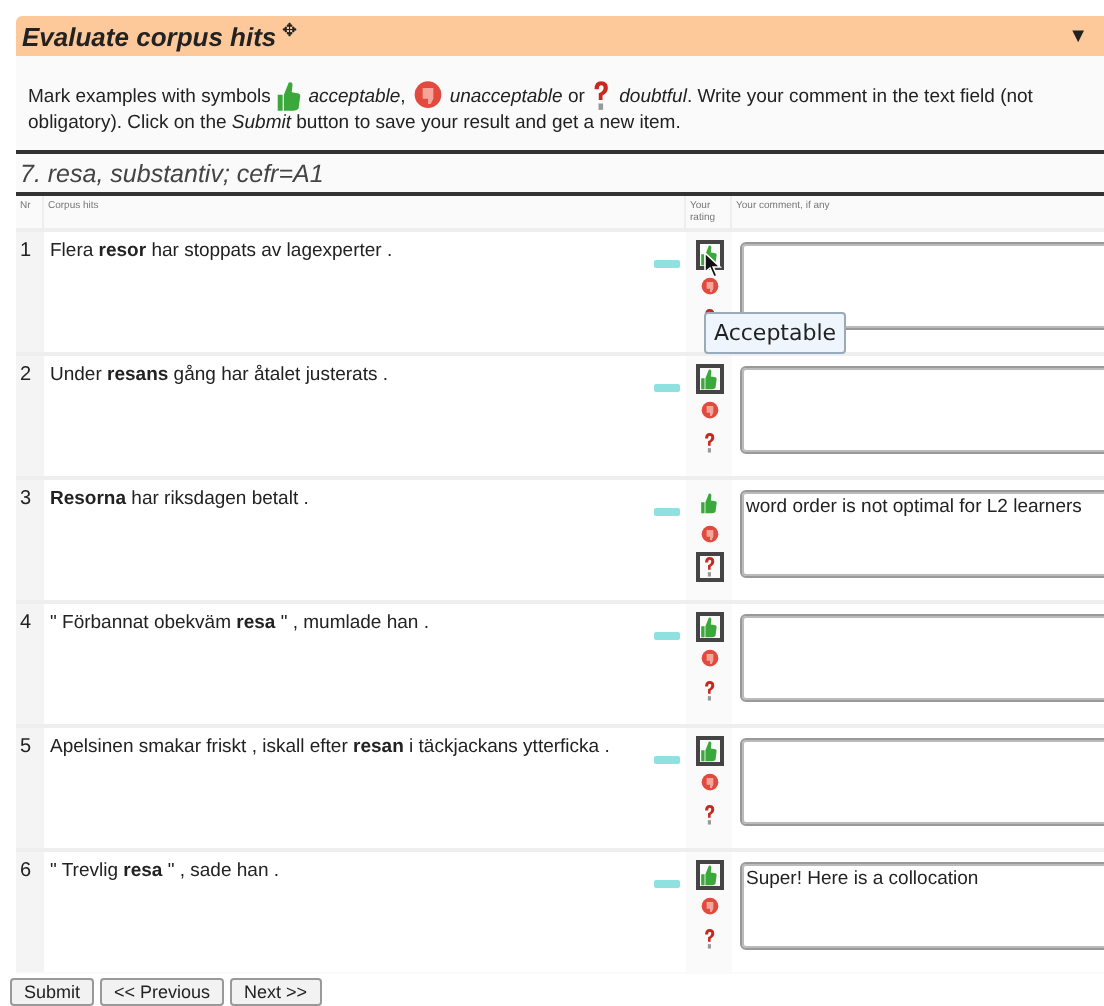 This screenshot has width=1104, height=1006. I want to click on move-icon: ✥, so click(290, 30).